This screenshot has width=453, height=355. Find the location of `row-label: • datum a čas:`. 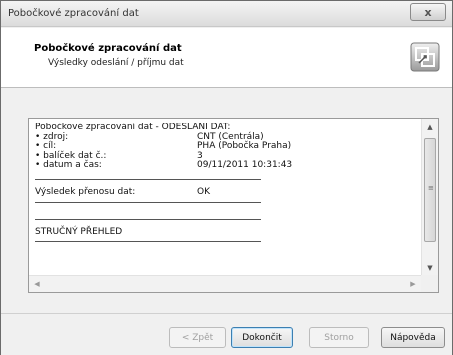

row-label: • datum a čas: is located at coordinates (68, 165).